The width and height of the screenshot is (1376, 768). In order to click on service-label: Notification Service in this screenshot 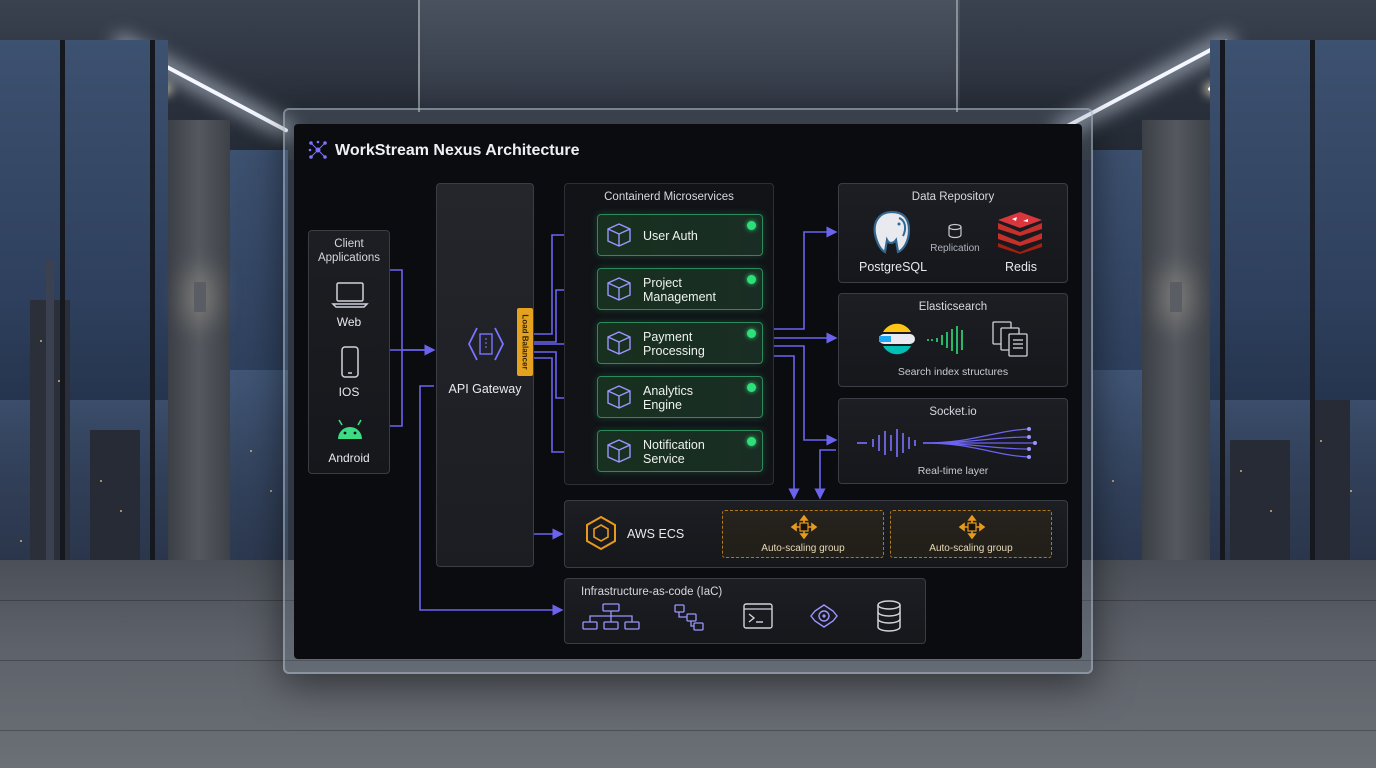, I will do `click(674, 452)`.